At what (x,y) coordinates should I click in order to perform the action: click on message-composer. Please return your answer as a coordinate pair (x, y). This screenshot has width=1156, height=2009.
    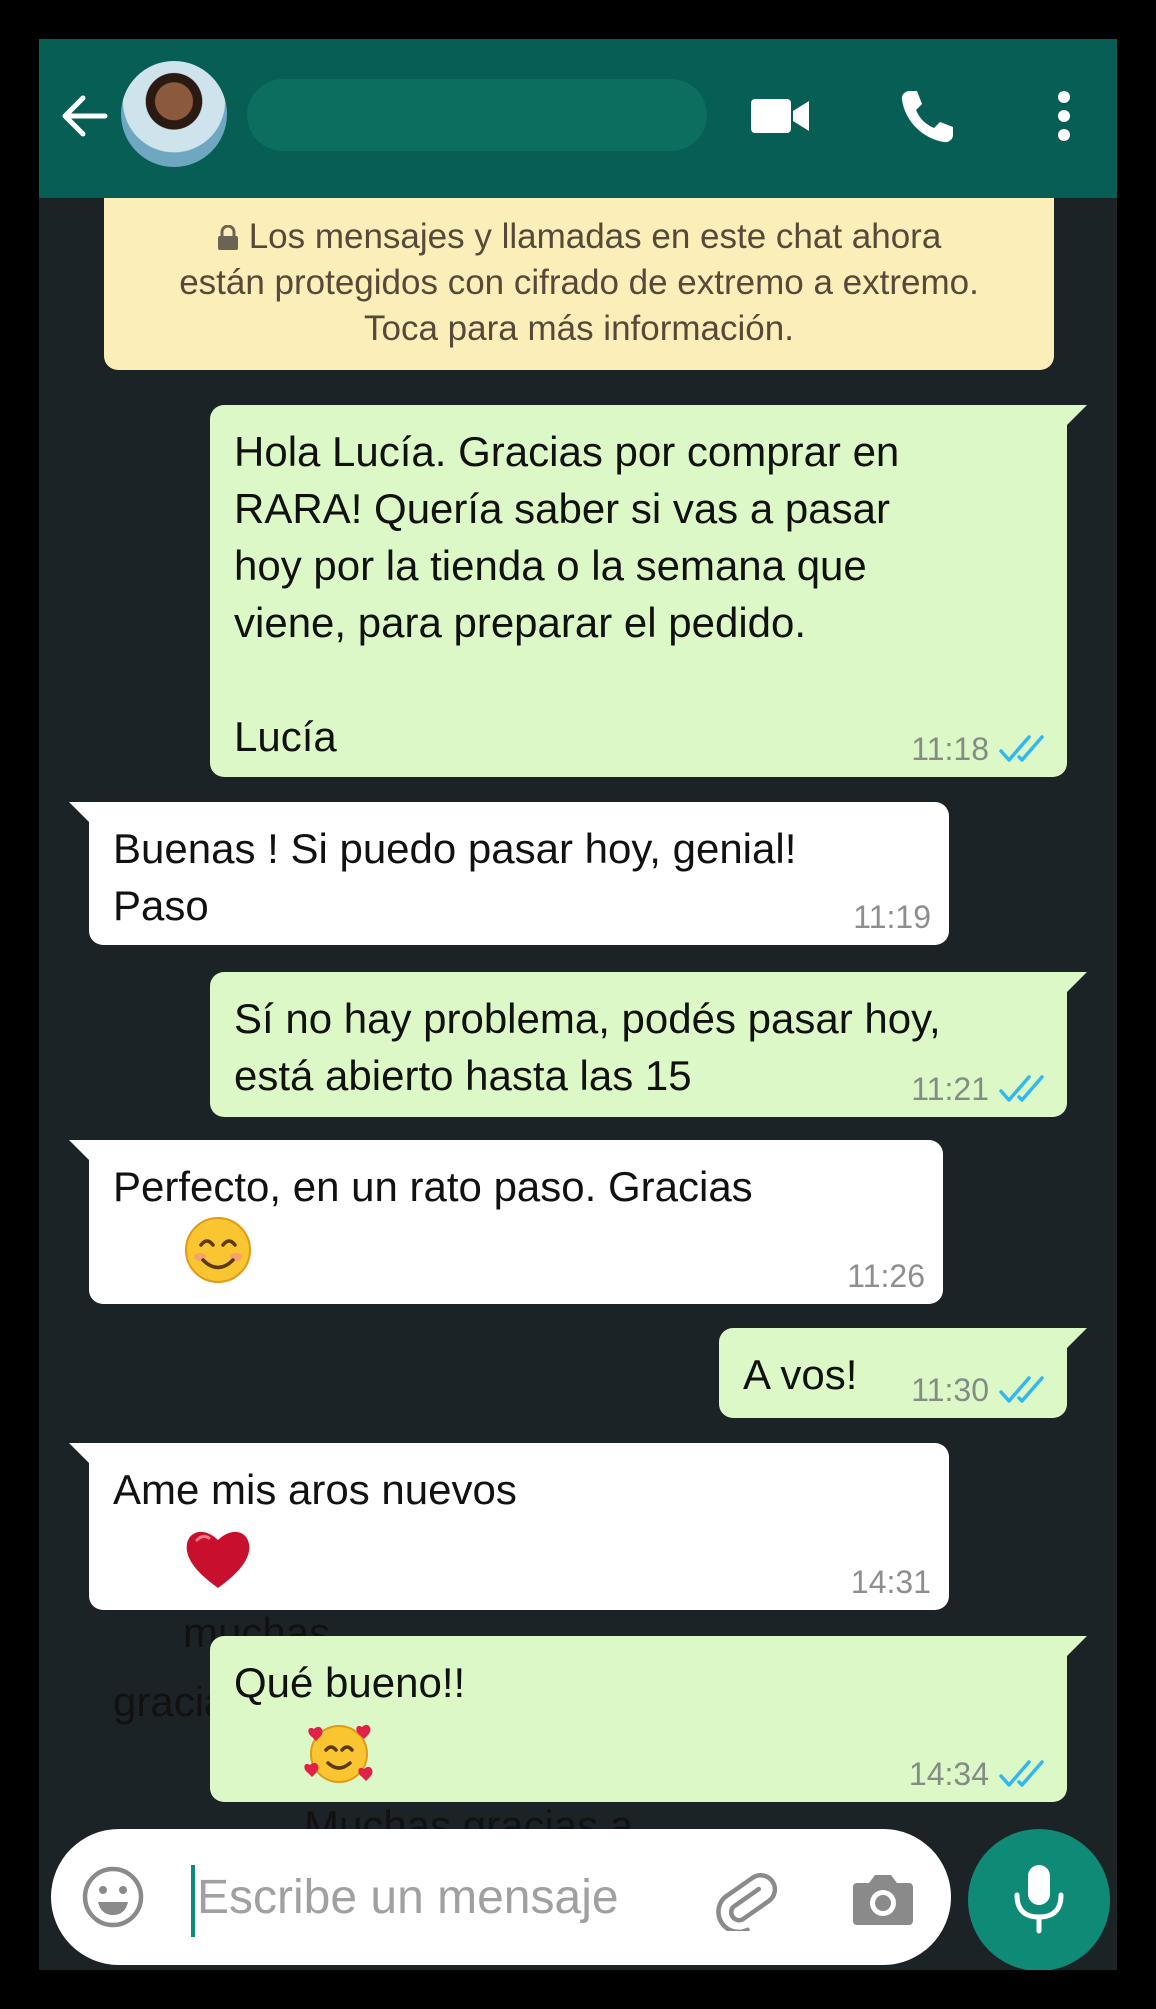
    Looking at the image, I should click on (501, 1897).